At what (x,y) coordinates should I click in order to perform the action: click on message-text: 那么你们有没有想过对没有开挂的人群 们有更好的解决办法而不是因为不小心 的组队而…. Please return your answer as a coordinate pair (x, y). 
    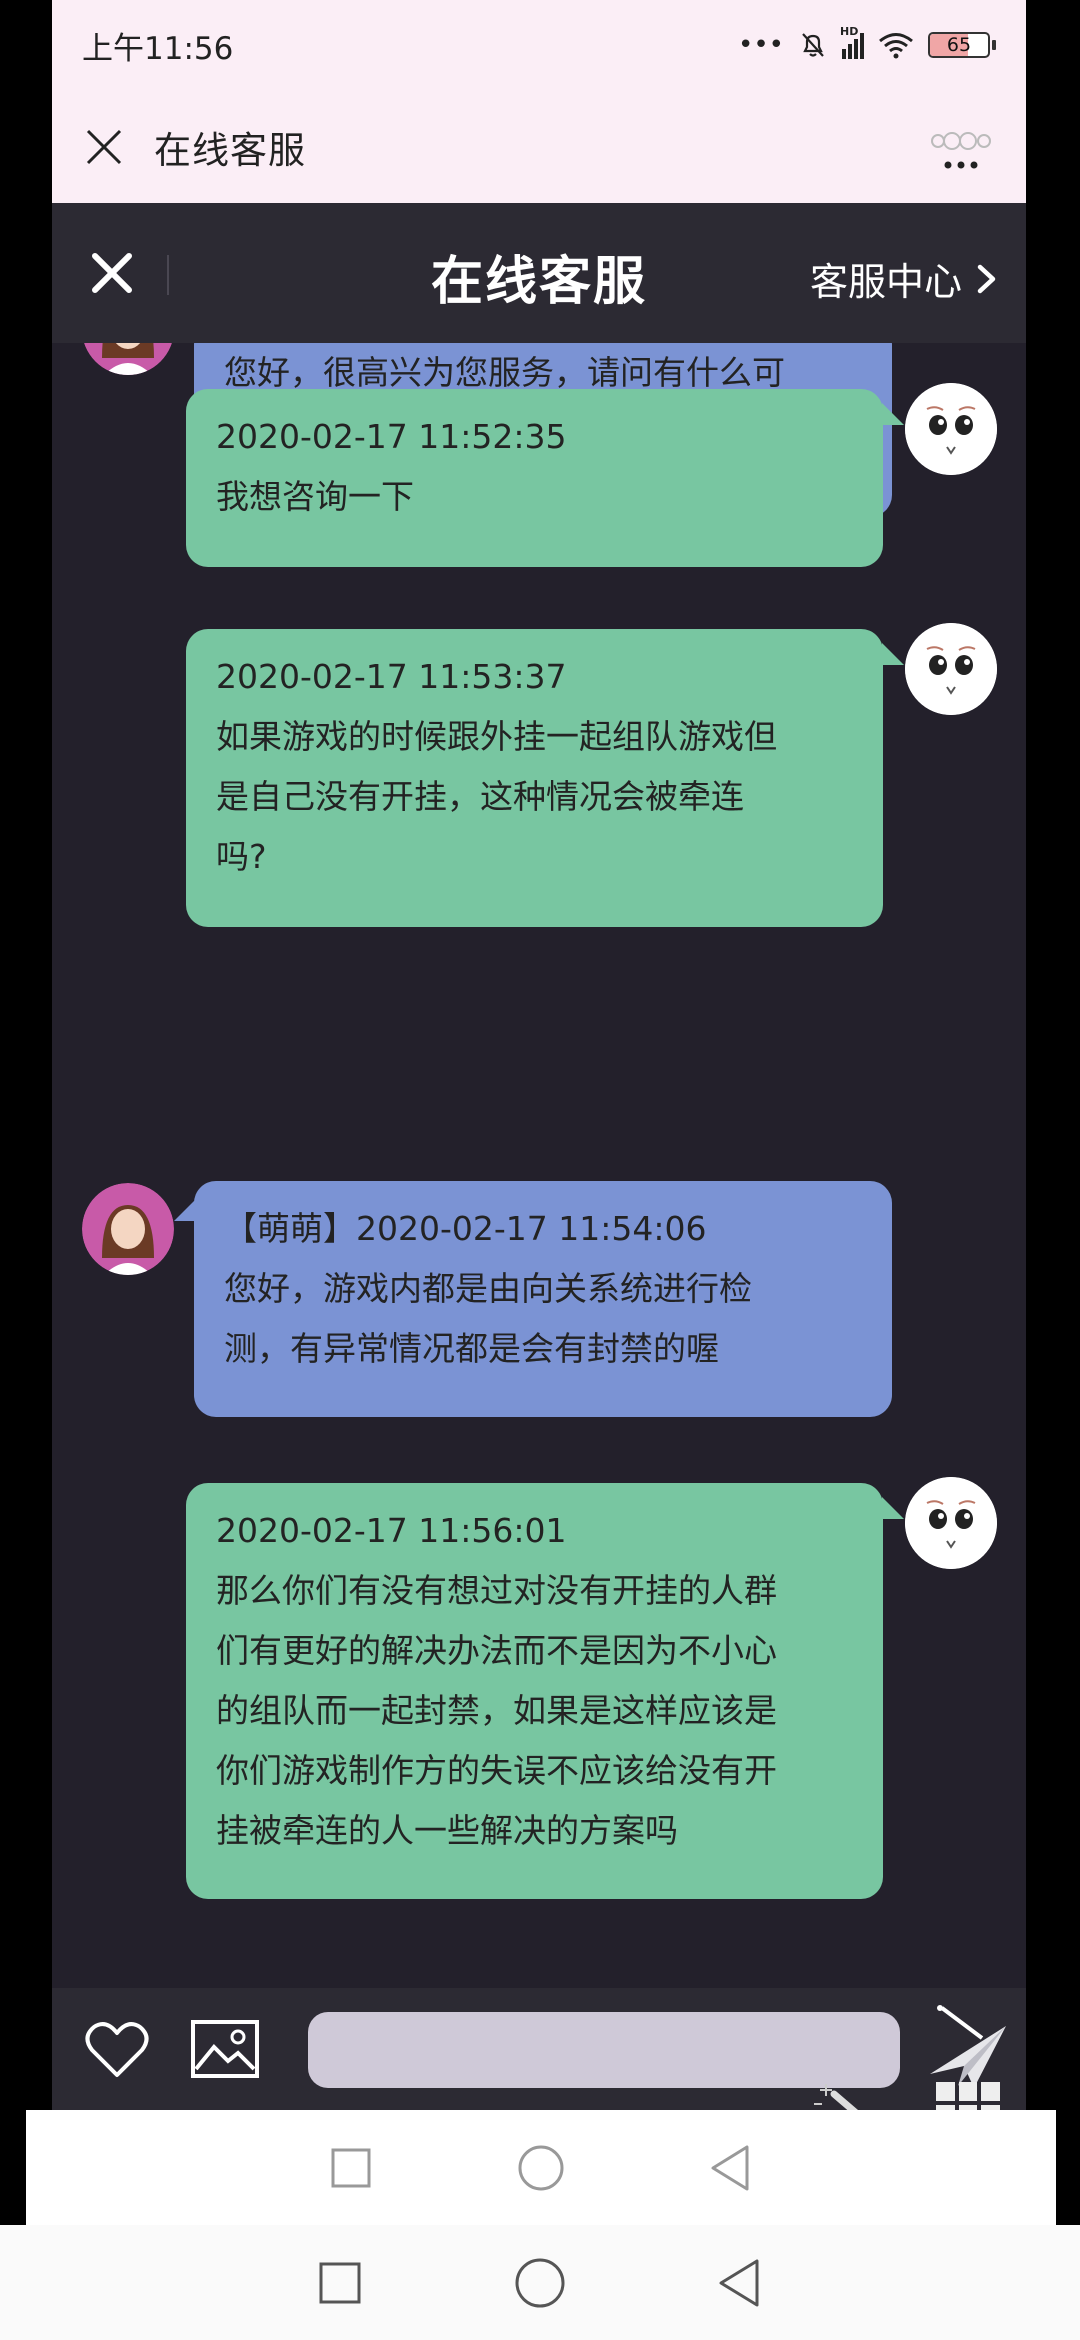
    Looking at the image, I should click on (496, 1710).